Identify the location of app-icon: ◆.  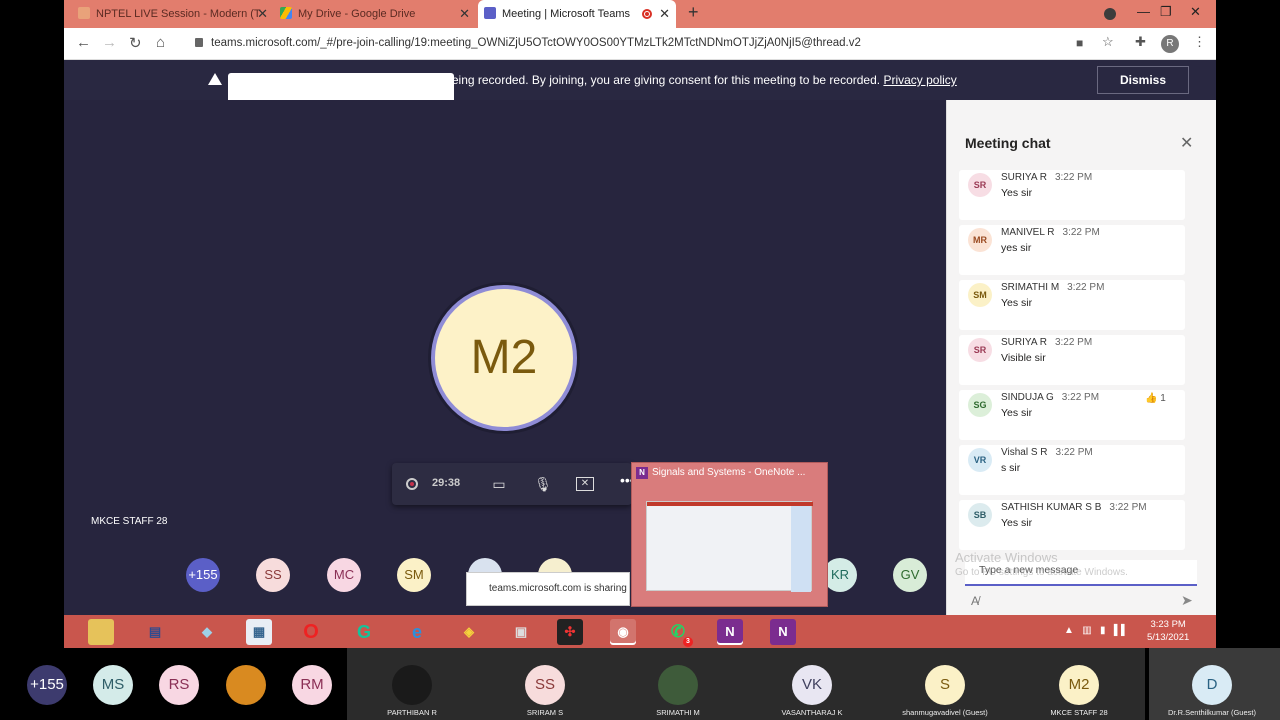
(207, 632).